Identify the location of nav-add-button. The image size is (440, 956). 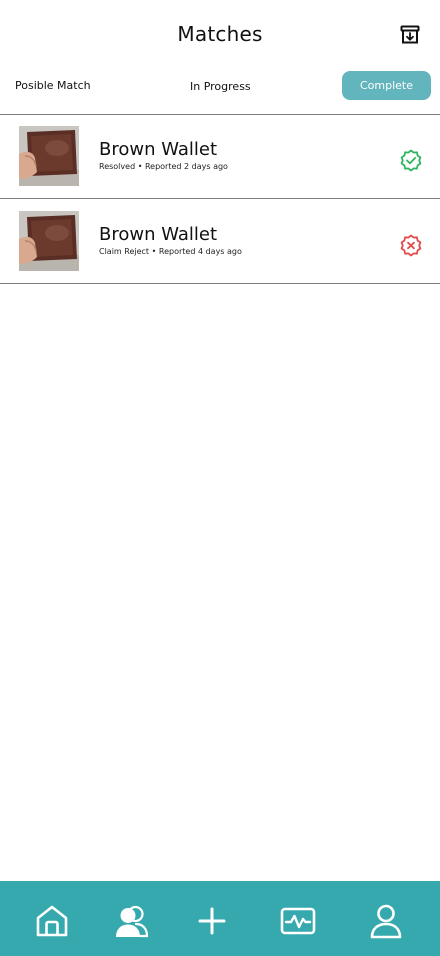
(212, 921).